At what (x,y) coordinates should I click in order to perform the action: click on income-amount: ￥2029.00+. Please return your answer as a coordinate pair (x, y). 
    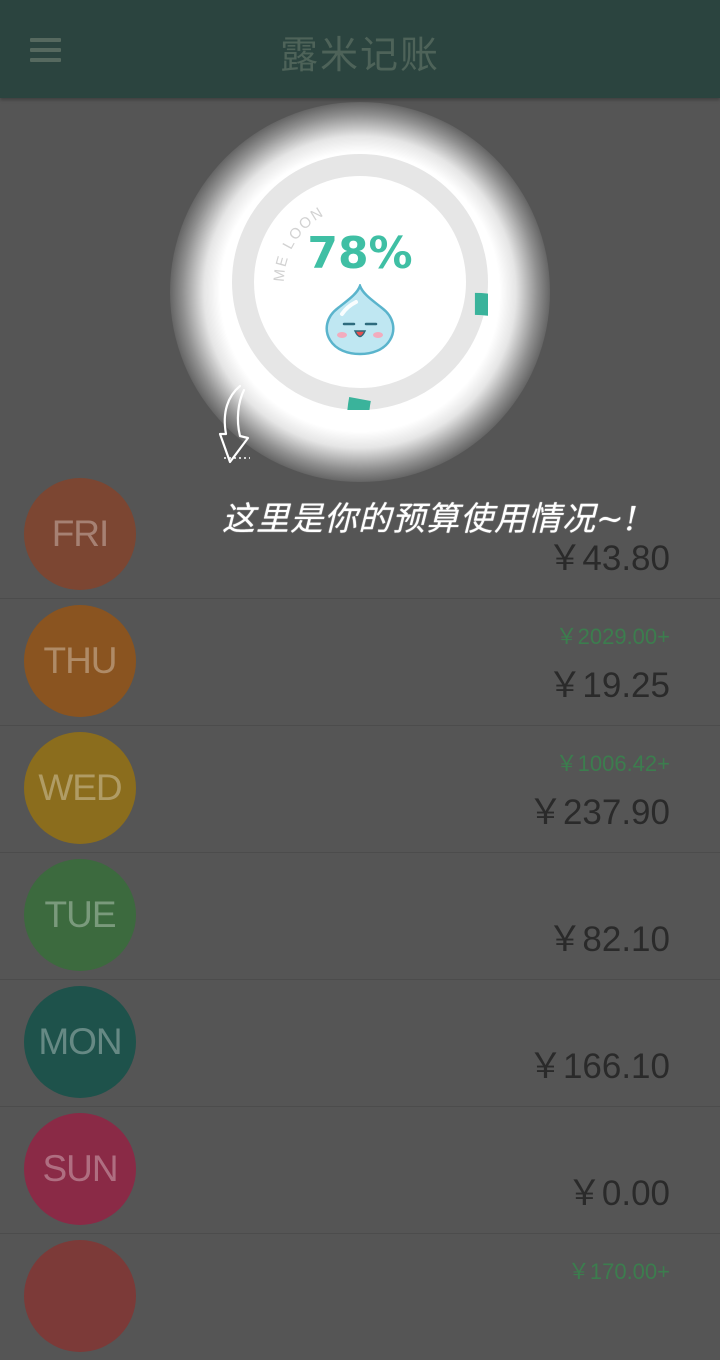
    Looking at the image, I should click on (612, 636).